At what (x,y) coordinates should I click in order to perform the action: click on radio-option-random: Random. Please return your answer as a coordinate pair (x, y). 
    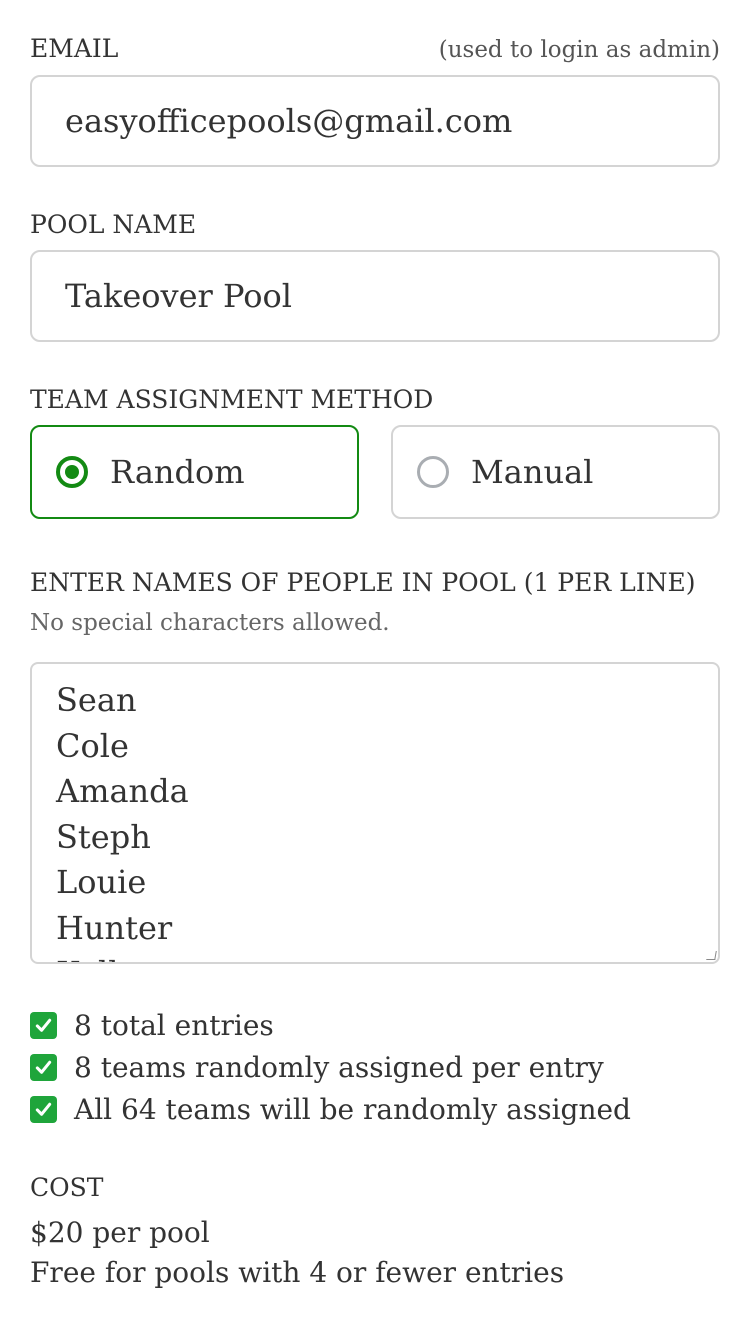
    Looking at the image, I should click on (194, 472).